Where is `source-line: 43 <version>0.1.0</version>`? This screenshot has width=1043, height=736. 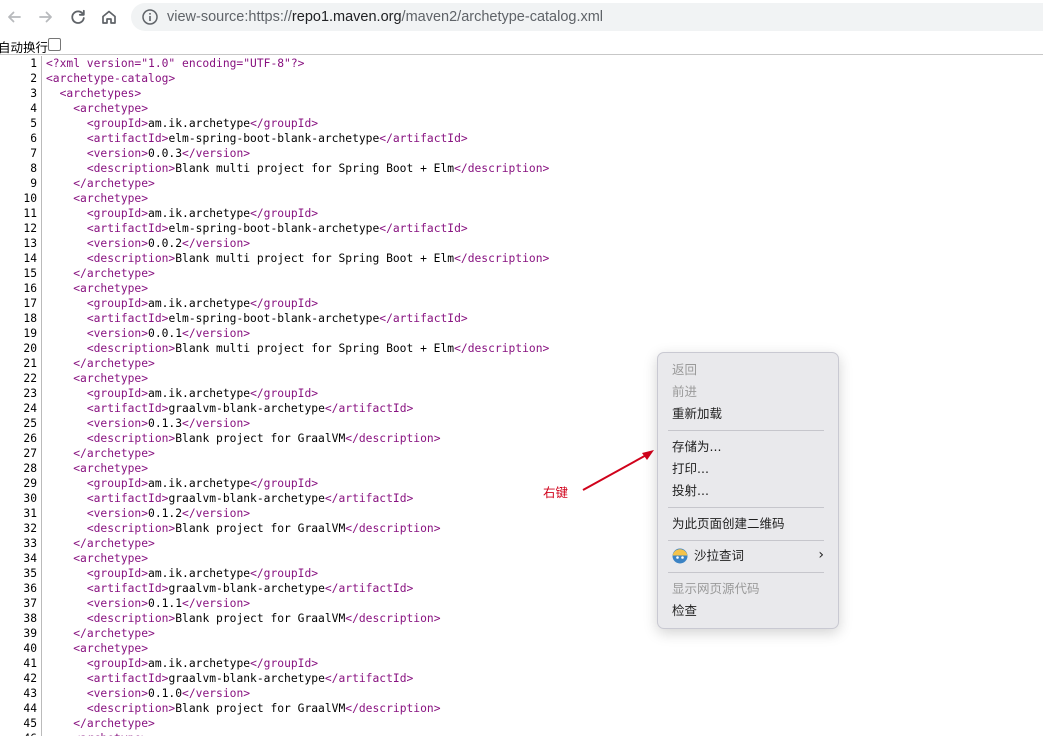
source-line: 43 <version>0.1.0</version> is located at coordinates (521, 693).